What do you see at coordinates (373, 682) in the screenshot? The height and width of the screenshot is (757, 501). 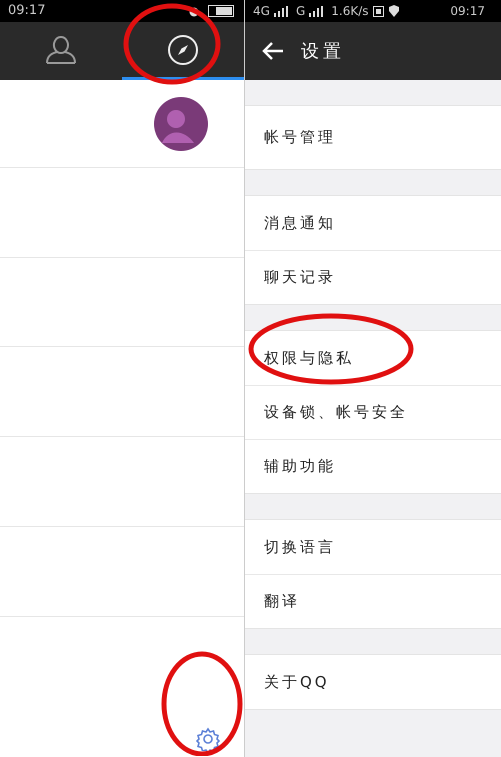 I see `settings-item: 关于QQ` at bounding box center [373, 682].